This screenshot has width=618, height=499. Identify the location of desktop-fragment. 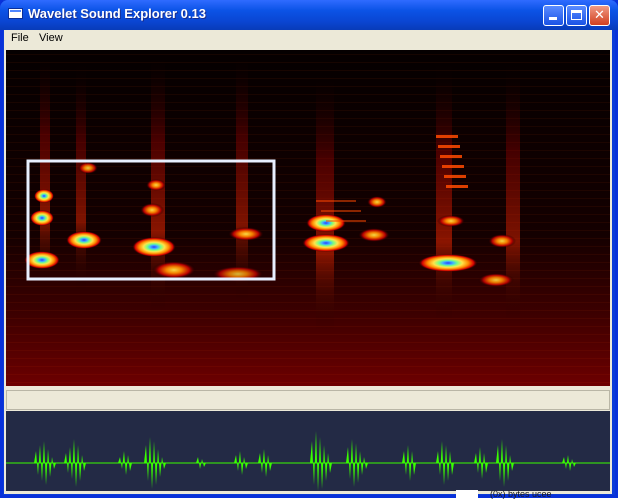
(467, 494).